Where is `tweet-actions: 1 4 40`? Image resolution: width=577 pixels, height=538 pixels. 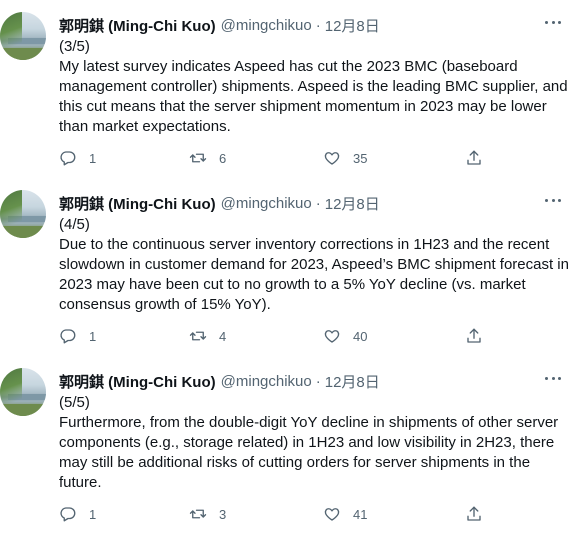
tweet-actions: 1 4 40 is located at coordinates (274, 336).